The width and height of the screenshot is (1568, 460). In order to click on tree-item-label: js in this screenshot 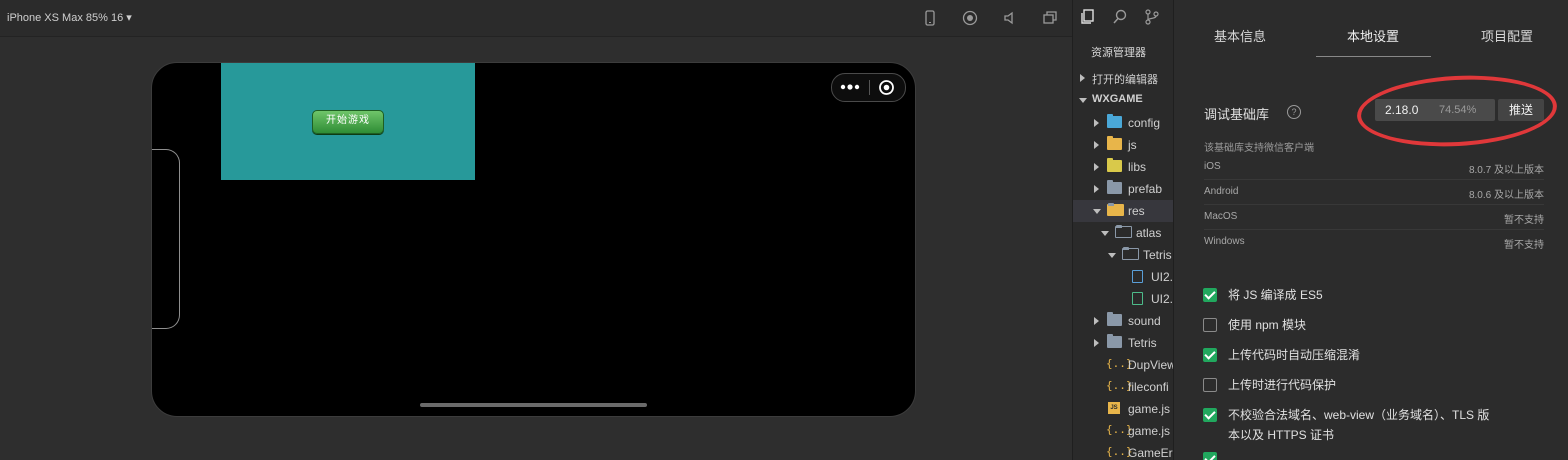, I will do `click(1132, 145)`.